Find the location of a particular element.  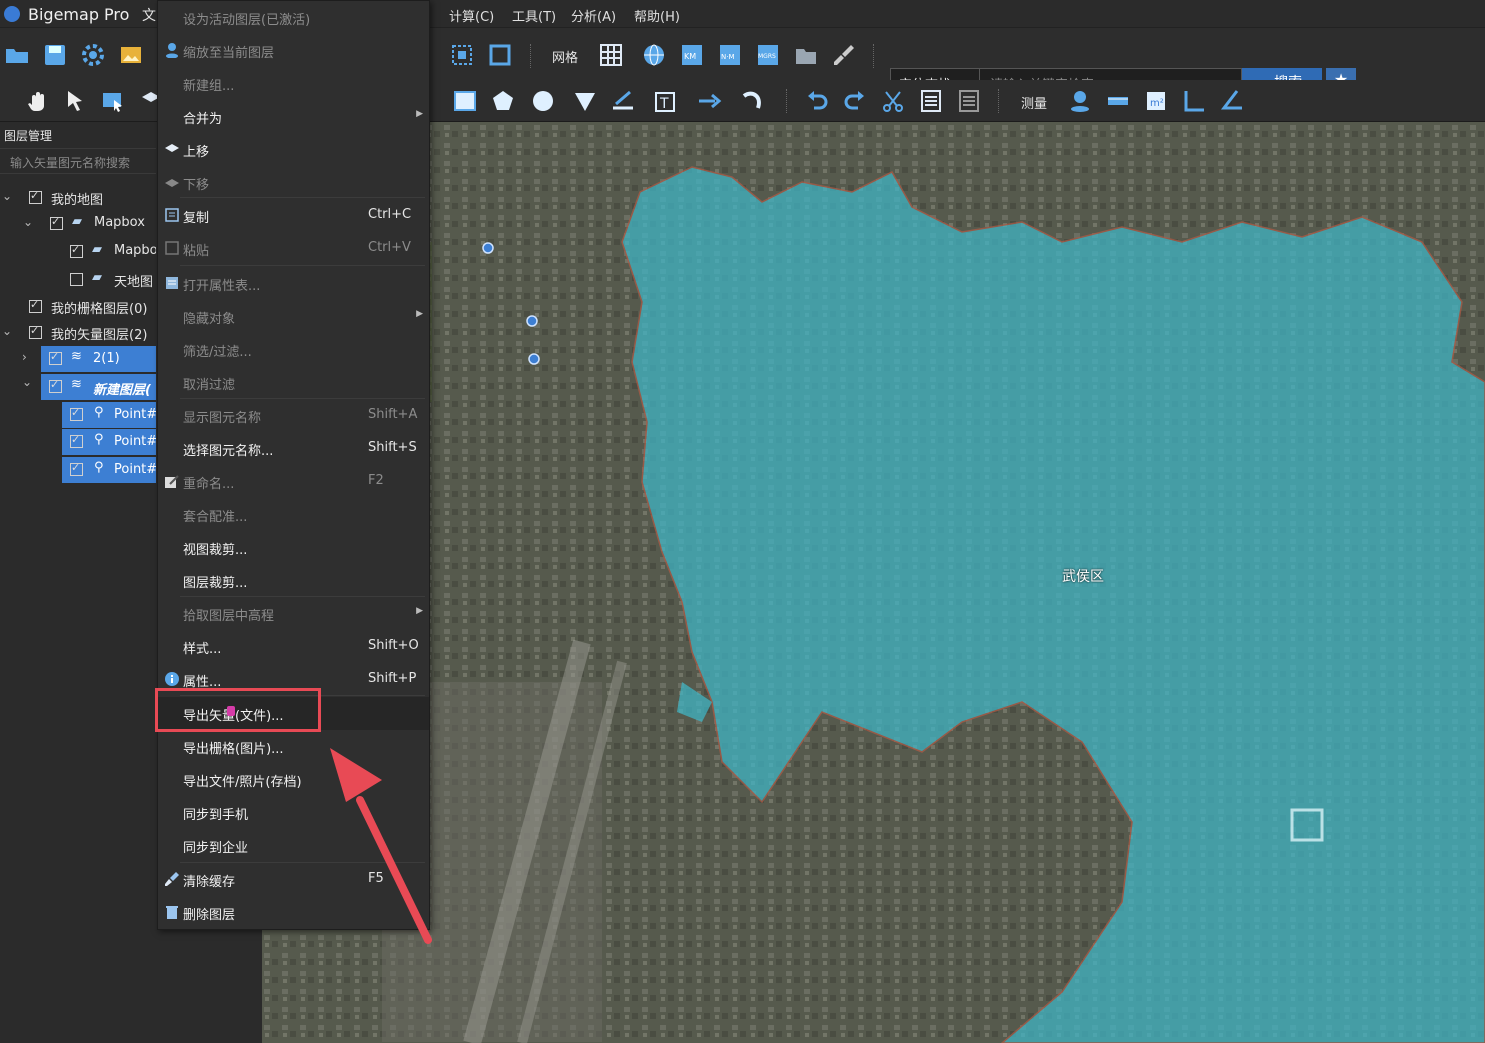

pan-hand-icon is located at coordinates (37, 101).